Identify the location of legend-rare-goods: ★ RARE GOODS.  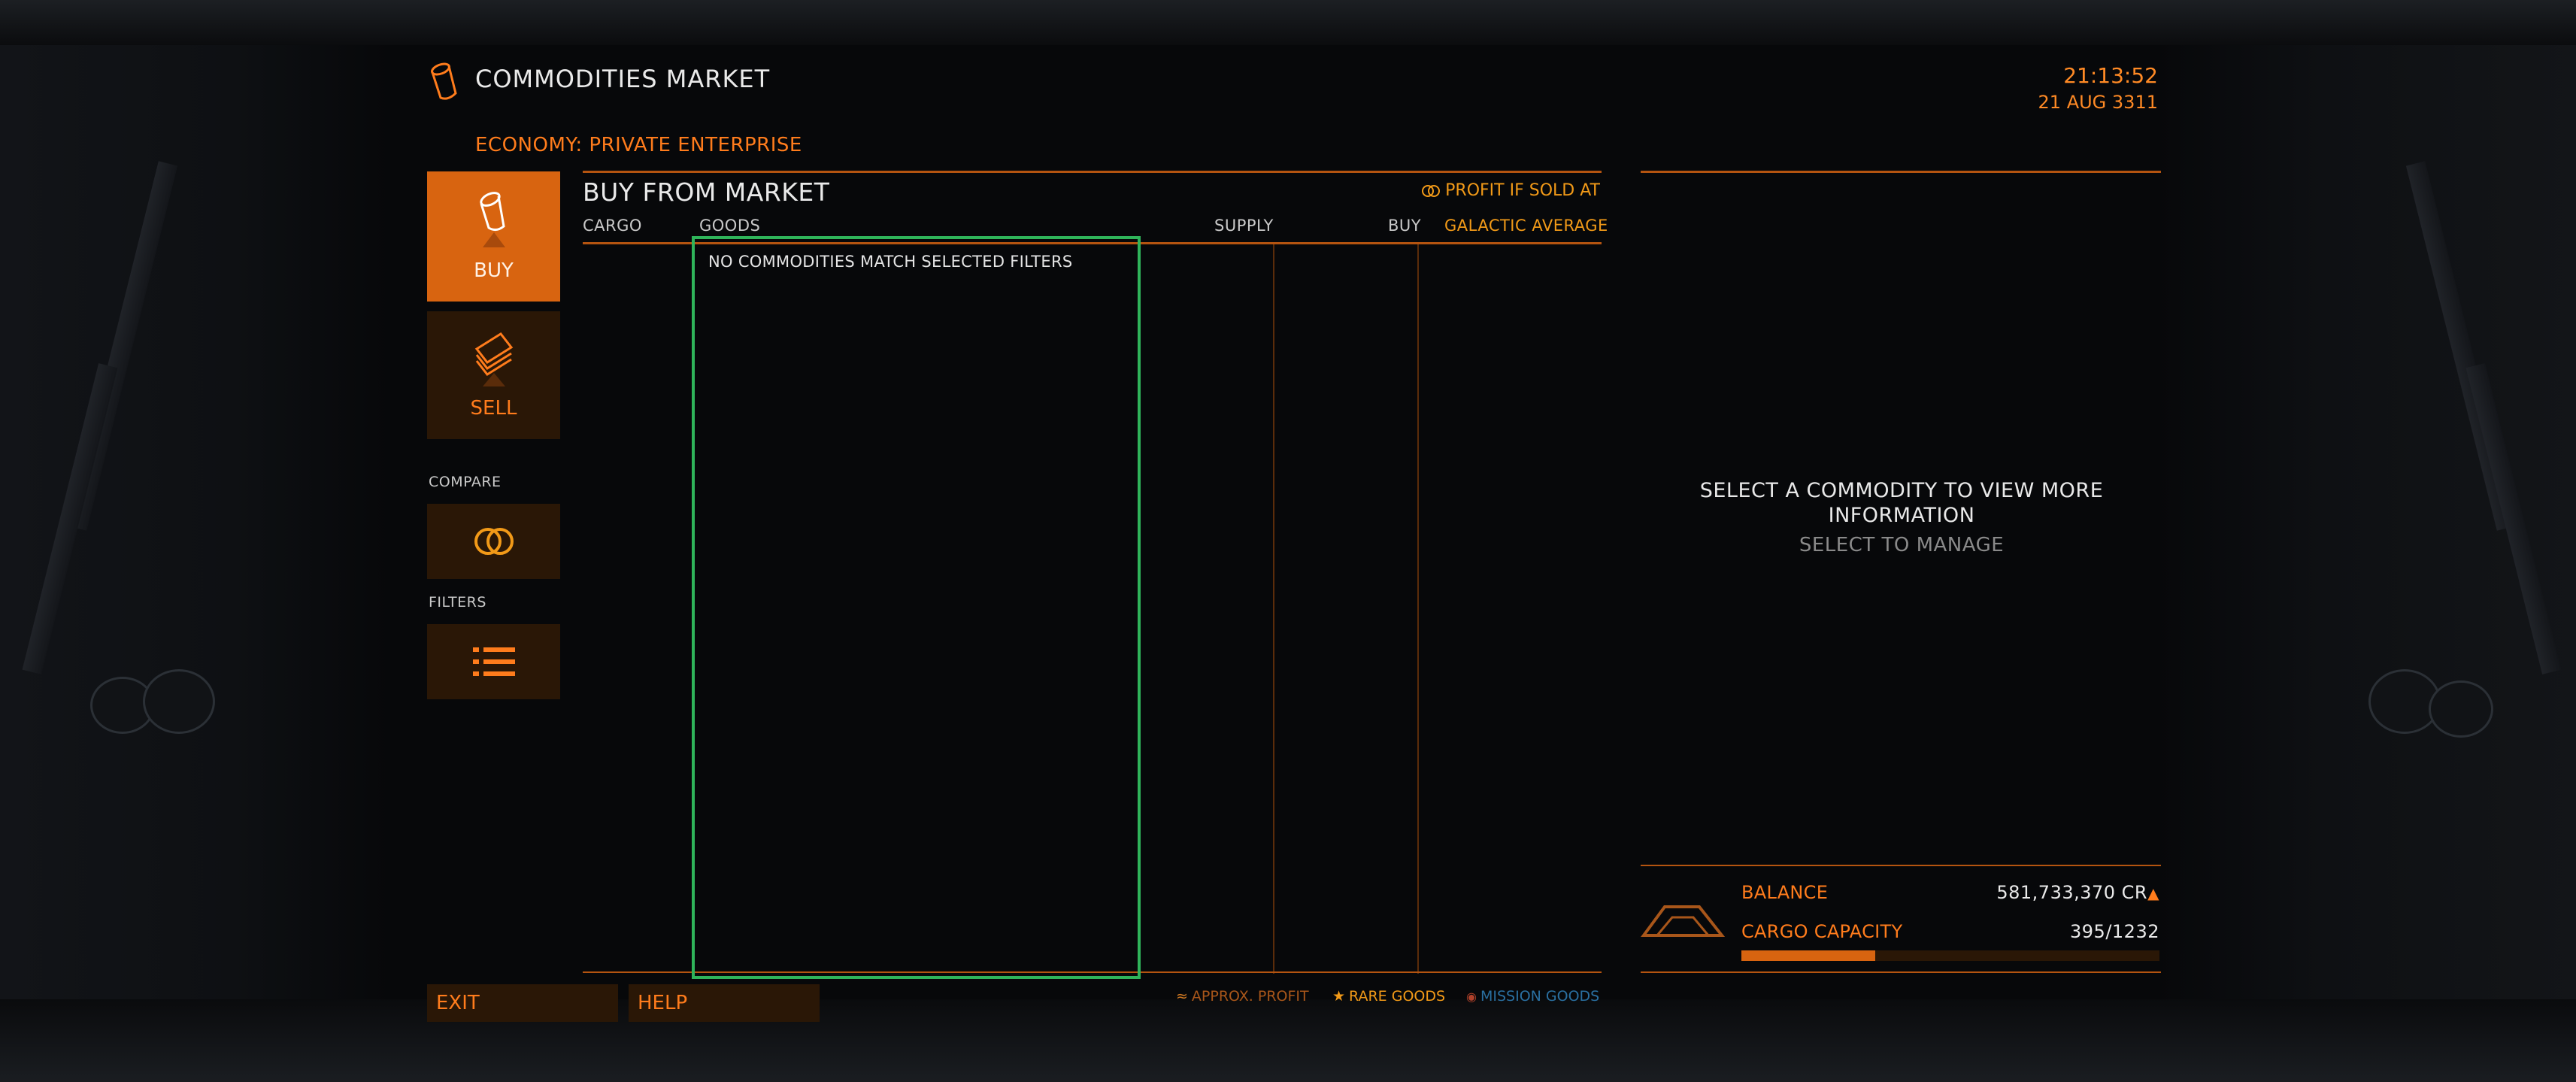
(1388, 997).